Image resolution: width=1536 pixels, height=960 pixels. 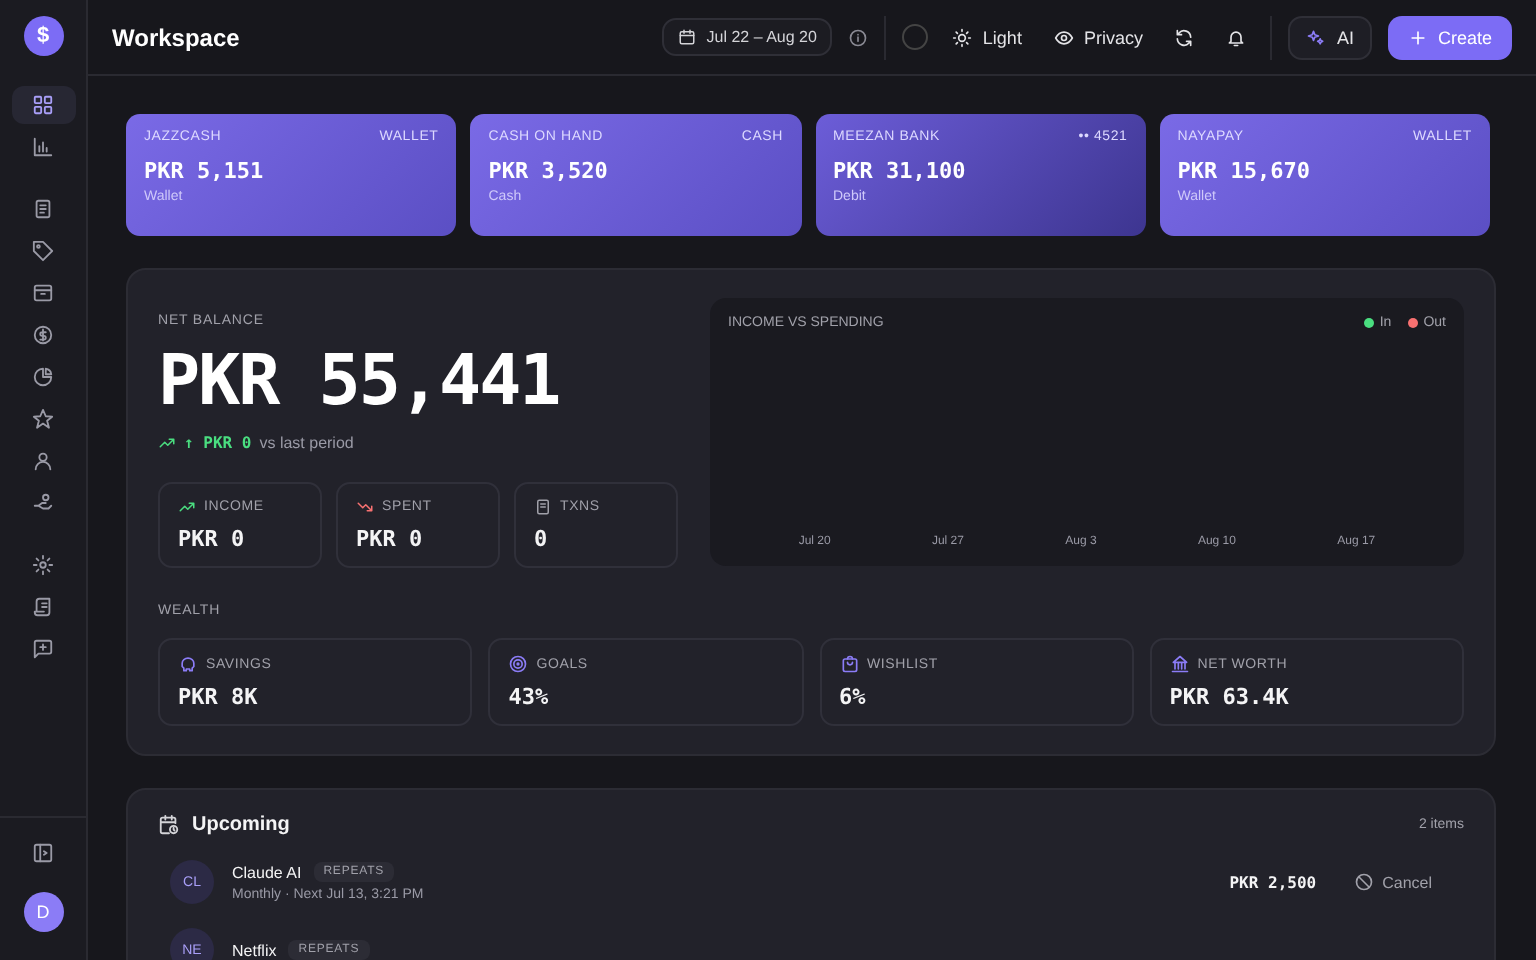 What do you see at coordinates (43, 461) in the screenshot?
I see `user-icon` at bounding box center [43, 461].